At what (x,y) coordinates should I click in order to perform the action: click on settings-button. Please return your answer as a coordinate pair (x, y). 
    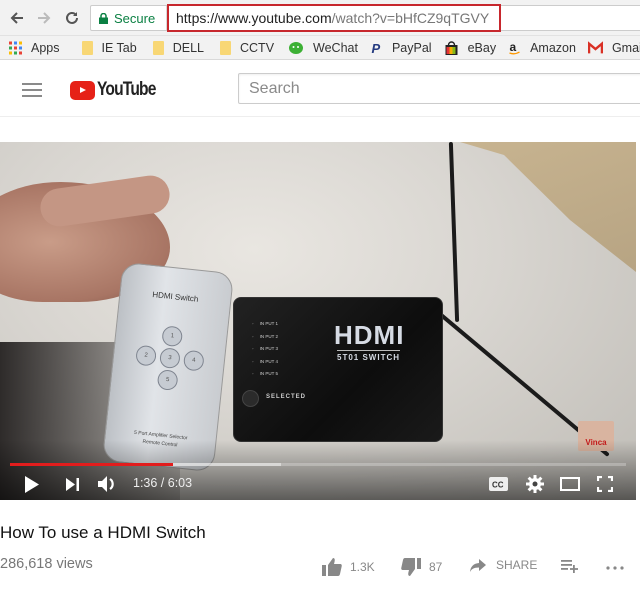
    Looking at the image, I should click on (535, 484).